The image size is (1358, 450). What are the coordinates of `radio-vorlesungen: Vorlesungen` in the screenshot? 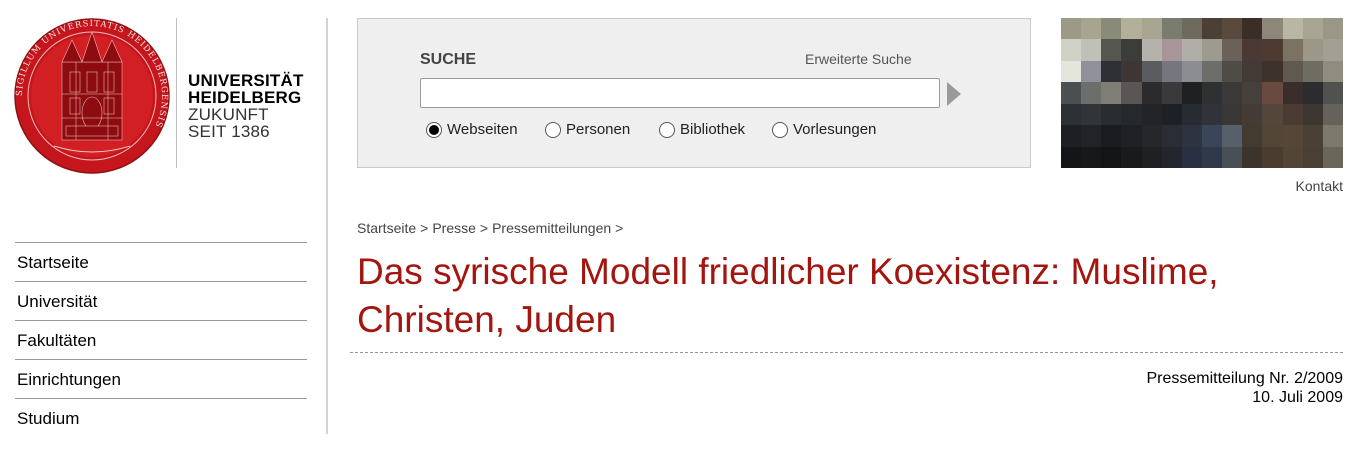 It's located at (824, 129).